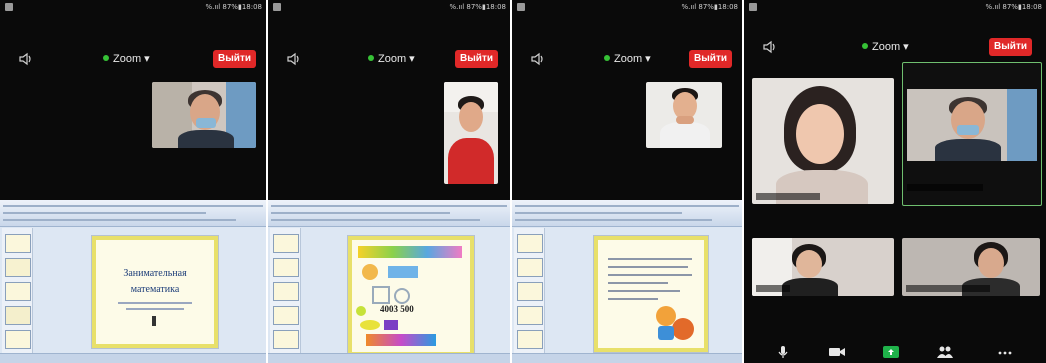 The width and height of the screenshot is (1046, 363). What do you see at coordinates (411, 296) in the screenshot?
I see `current-slide: 4003 500` at bounding box center [411, 296].